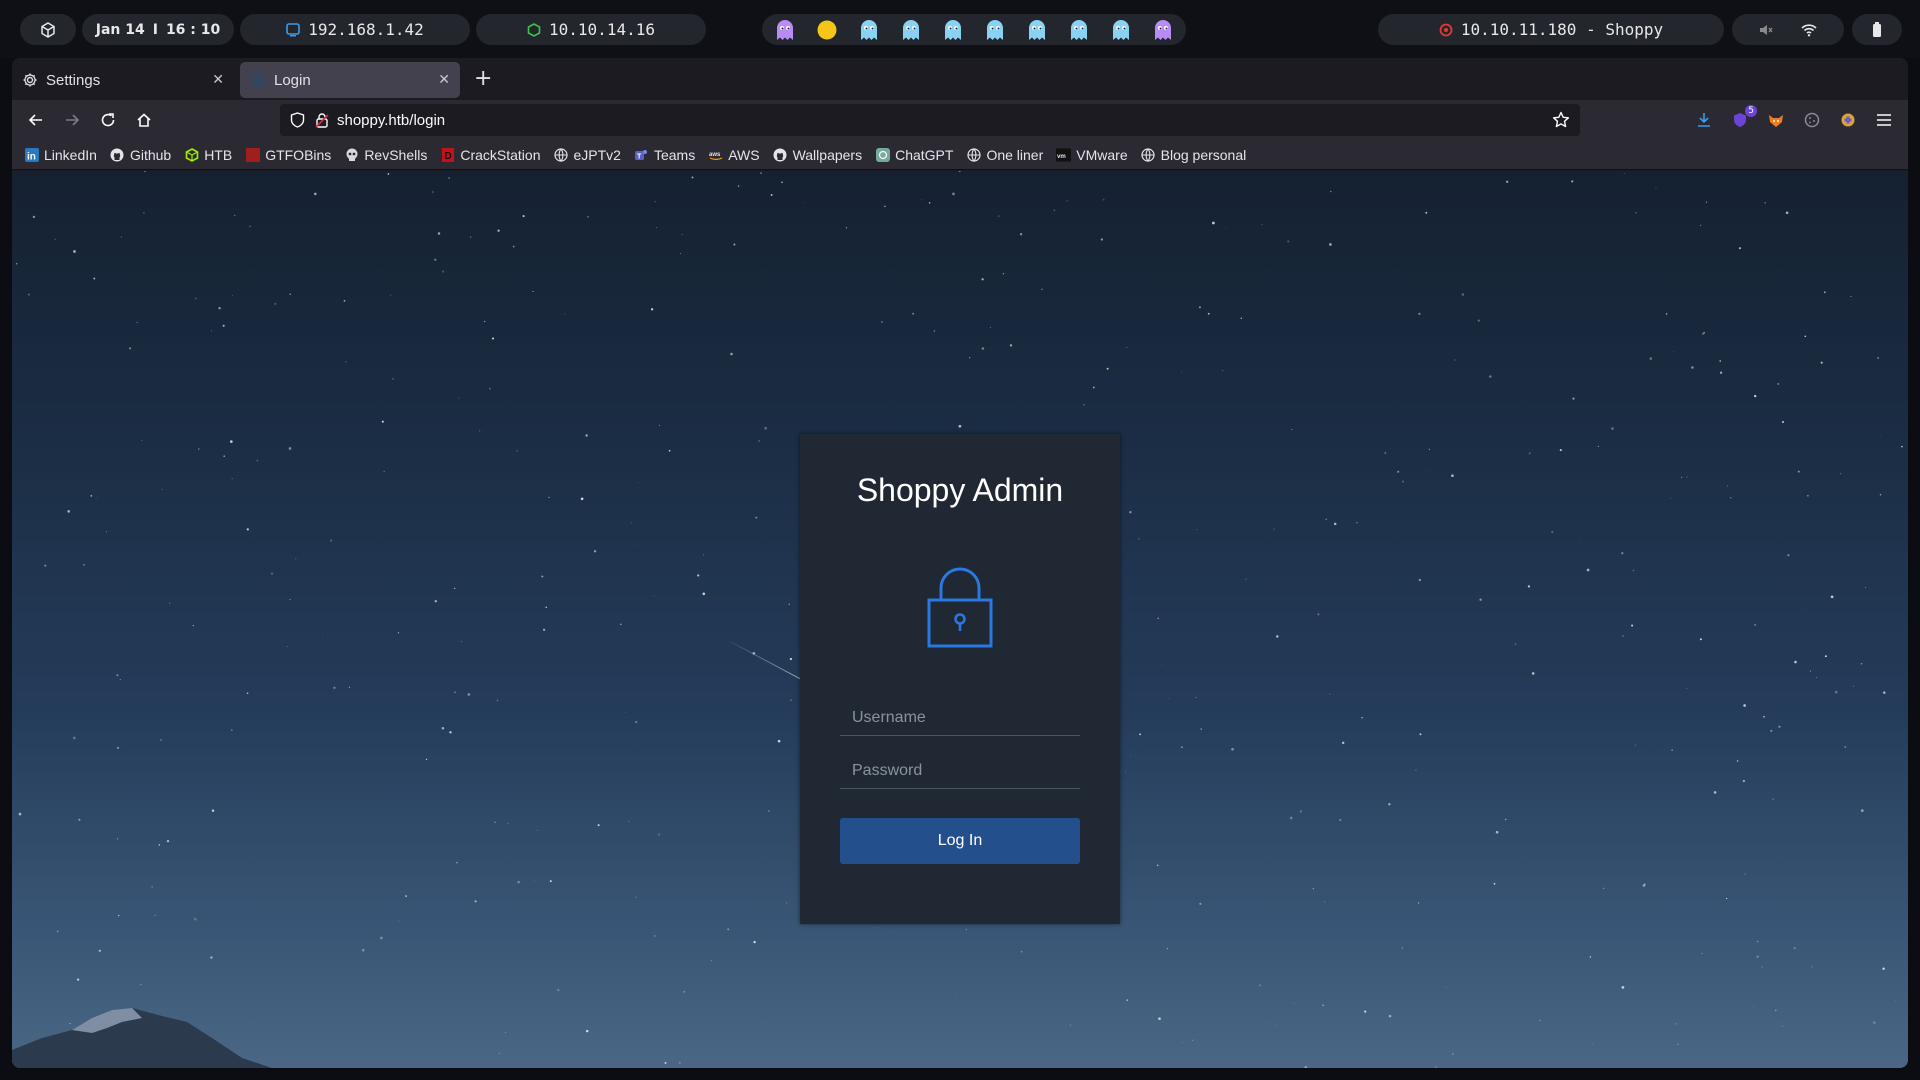 This screenshot has width=1920, height=1080. I want to click on bookmark-revshells: RevShells, so click(385, 155).